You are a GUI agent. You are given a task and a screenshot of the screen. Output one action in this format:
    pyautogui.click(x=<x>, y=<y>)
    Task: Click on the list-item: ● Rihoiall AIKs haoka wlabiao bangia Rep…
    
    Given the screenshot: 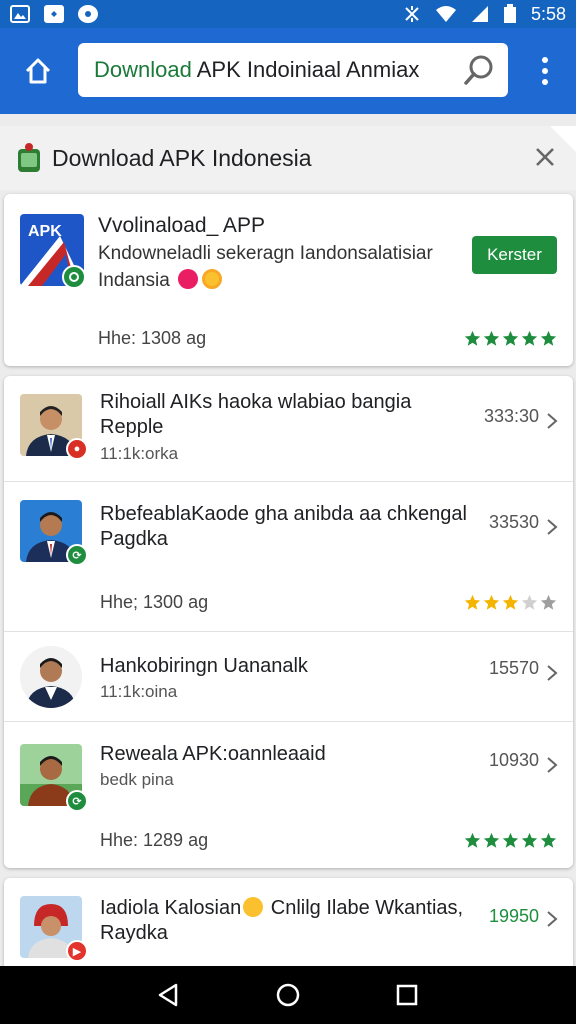 What is the action you would take?
    pyautogui.click(x=288, y=429)
    